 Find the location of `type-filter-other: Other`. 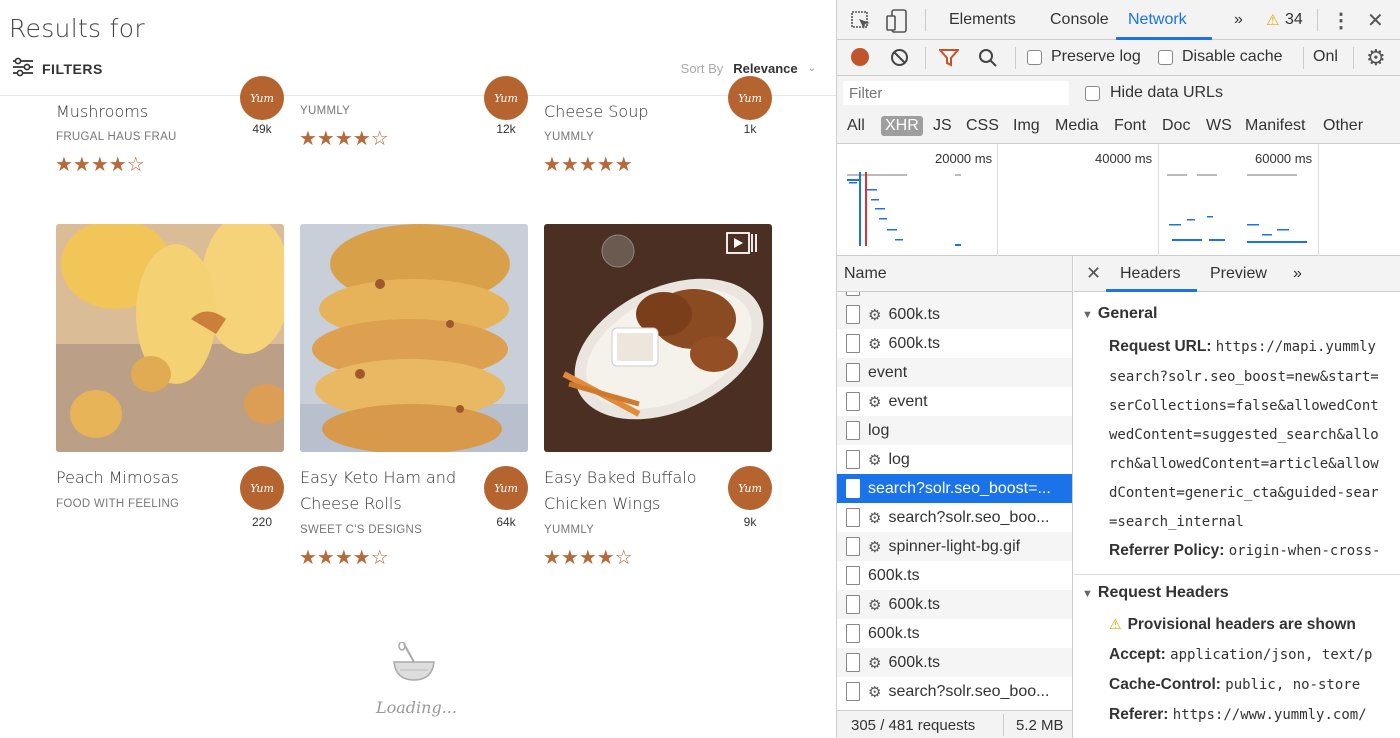

type-filter-other: Other is located at coordinates (1343, 126).